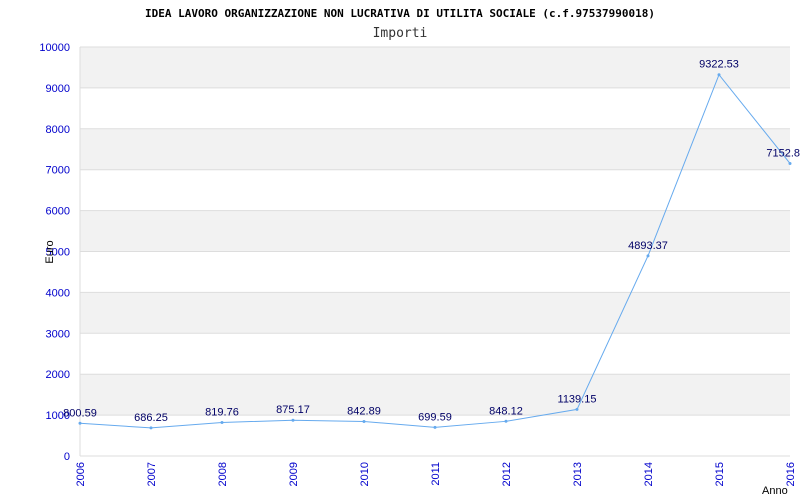 This screenshot has height=500, width=800. I want to click on y-tick-label: 2000, so click(58, 375).